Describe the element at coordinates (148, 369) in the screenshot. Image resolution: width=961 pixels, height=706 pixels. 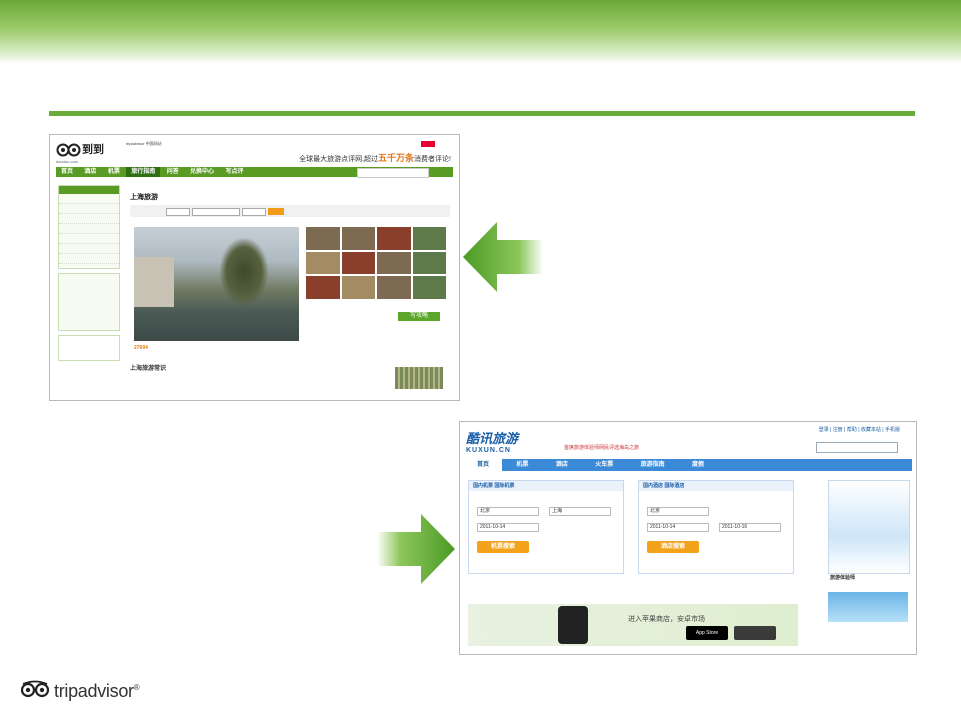
I see `daodao-section-title: 上海旅游常识` at that location.